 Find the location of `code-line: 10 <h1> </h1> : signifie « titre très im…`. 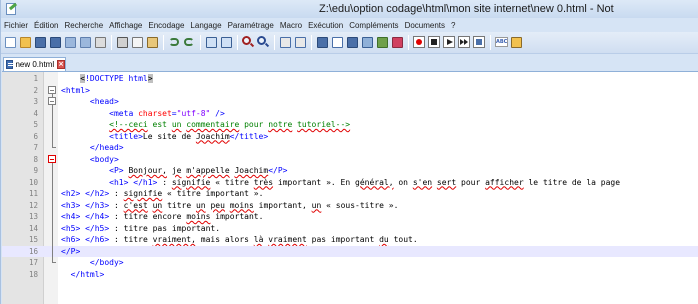

code-line: 10 <h1> </h1> : signifie « titre très im… is located at coordinates (350, 182).